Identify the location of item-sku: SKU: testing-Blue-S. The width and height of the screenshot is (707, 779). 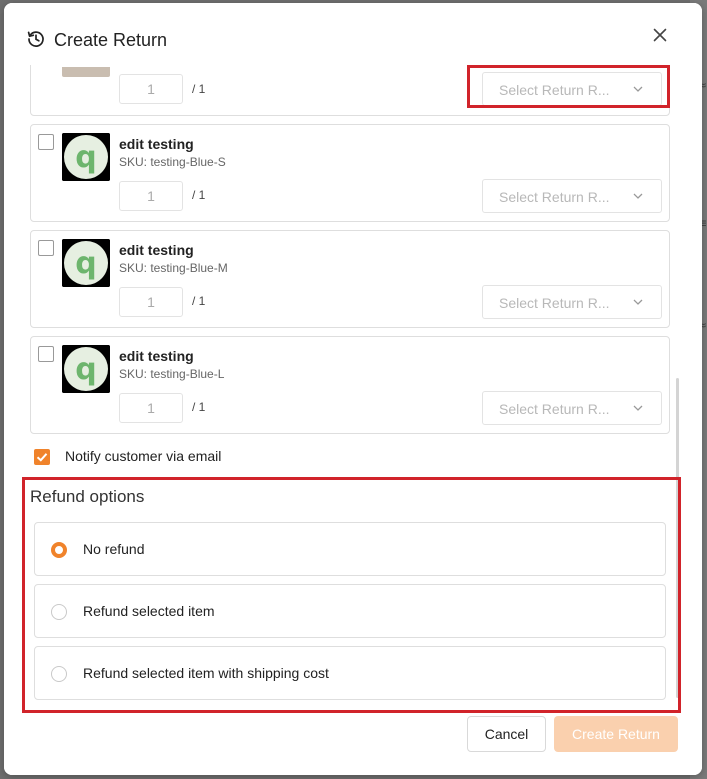
(172, 162).